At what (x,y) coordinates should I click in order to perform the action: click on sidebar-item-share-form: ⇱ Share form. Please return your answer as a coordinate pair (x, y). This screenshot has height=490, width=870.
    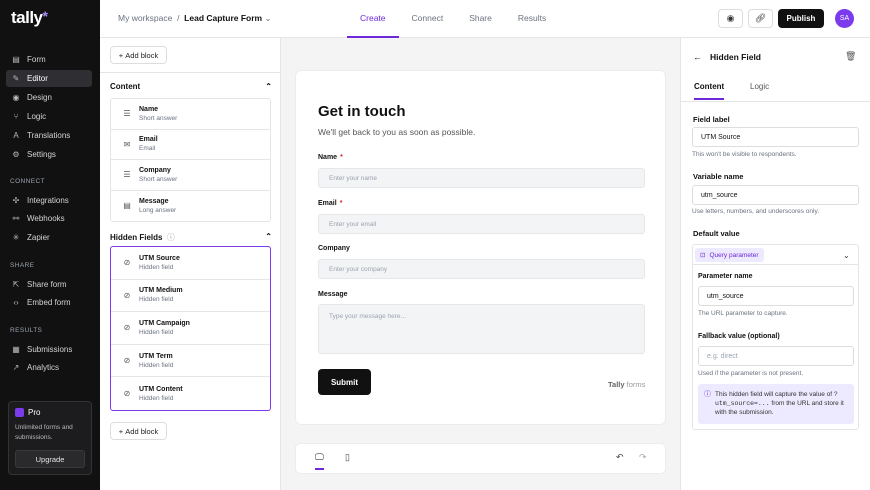
    Looking at the image, I should click on (49, 284).